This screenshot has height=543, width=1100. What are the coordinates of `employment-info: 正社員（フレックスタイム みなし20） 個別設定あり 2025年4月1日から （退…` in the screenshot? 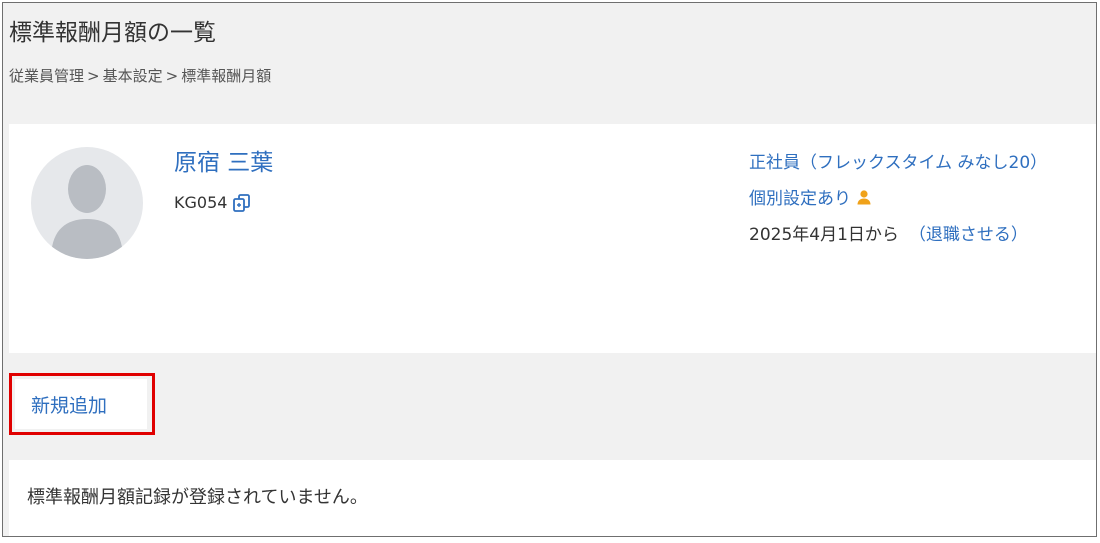 It's located at (898, 199).